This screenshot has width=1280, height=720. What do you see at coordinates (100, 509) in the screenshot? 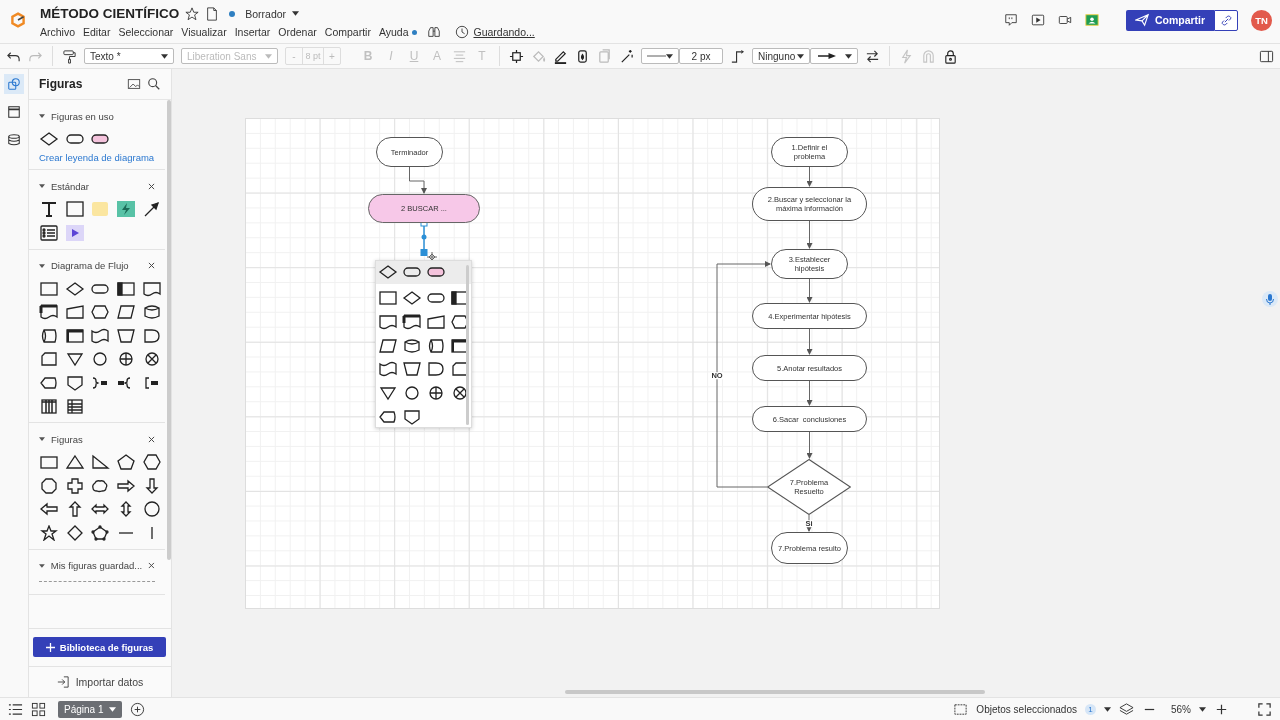
I see `double-arrow-icon` at bounding box center [100, 509].